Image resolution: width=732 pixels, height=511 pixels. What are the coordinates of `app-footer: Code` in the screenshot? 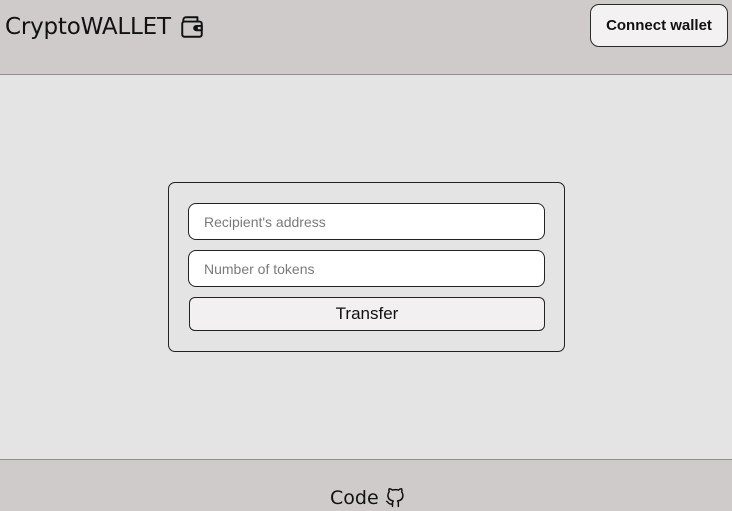 It's located at (366, 485).